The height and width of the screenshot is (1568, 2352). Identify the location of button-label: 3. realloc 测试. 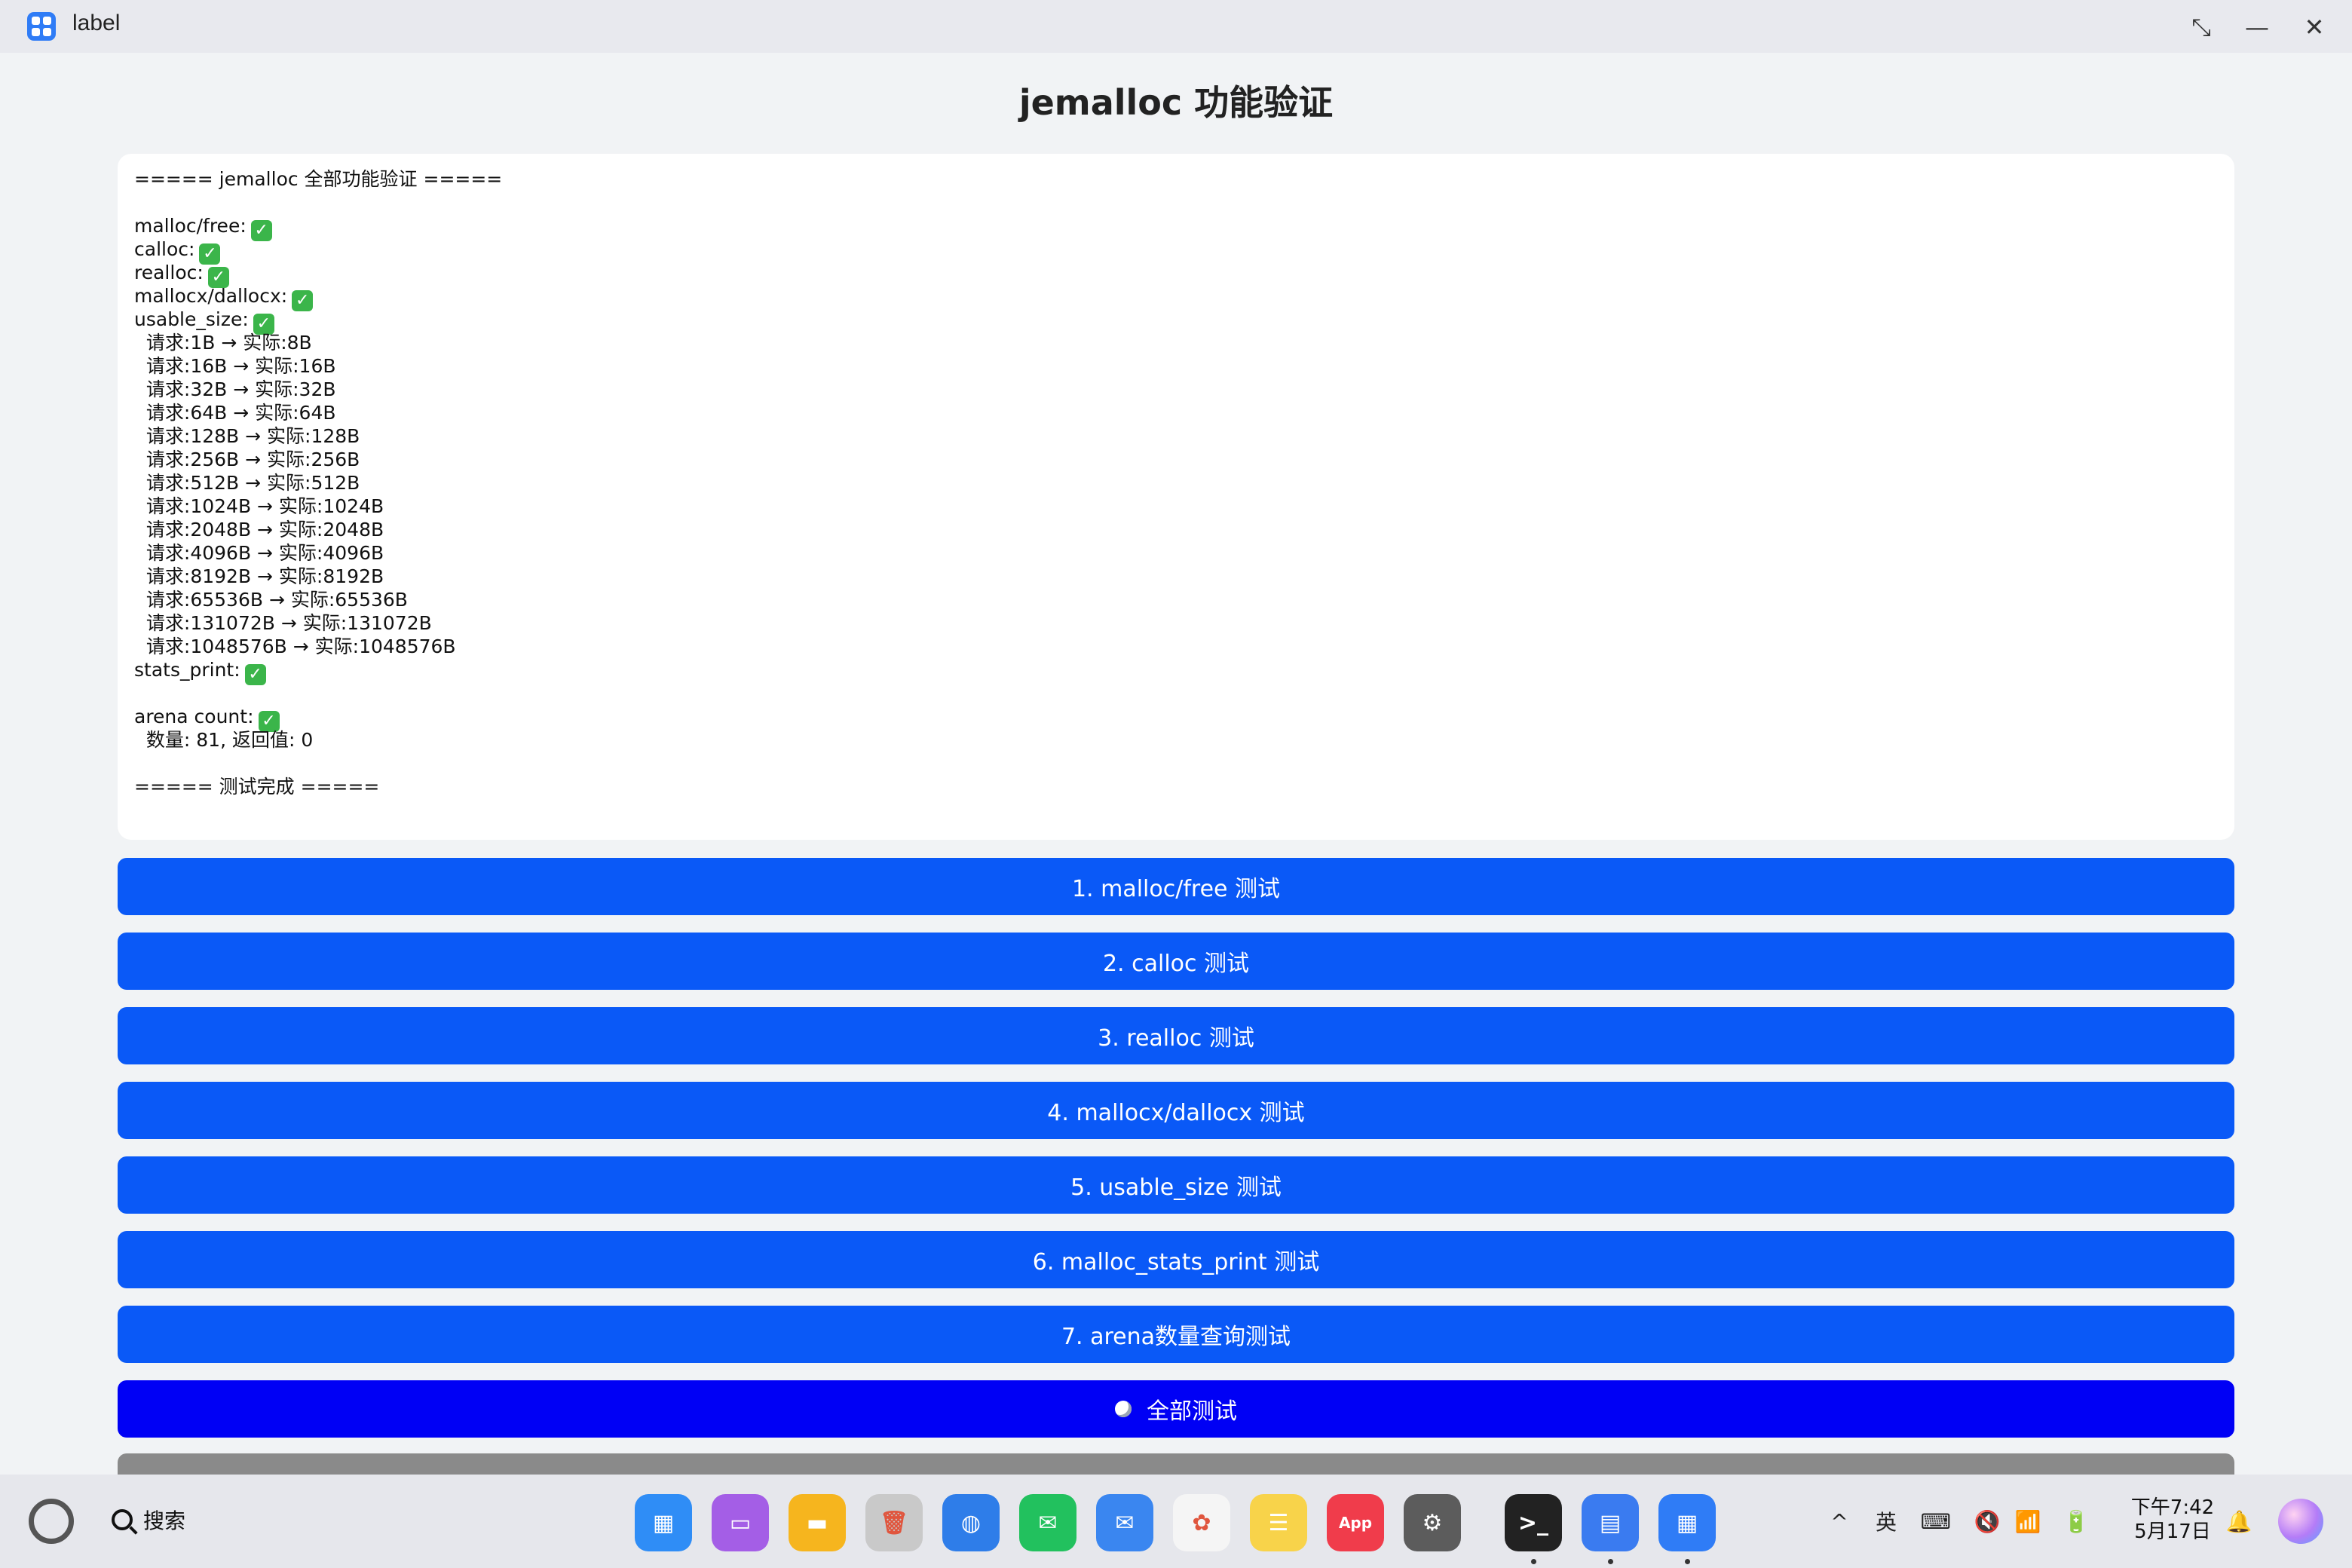
(1176, 1038).